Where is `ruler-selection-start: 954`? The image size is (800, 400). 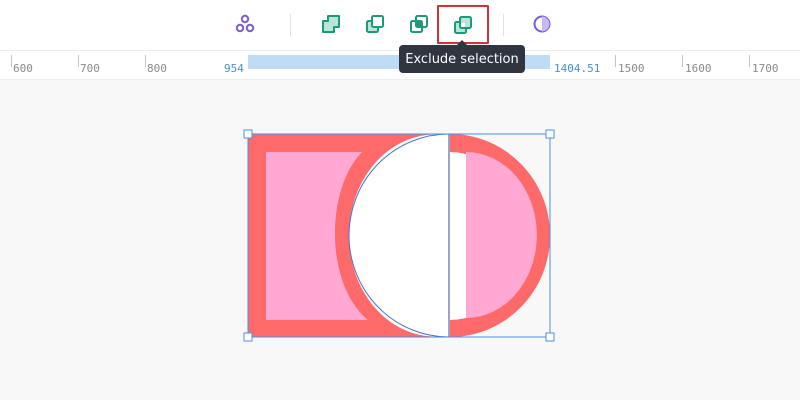 ruler-selection-start: 954 is located at coordinates (234, 68).